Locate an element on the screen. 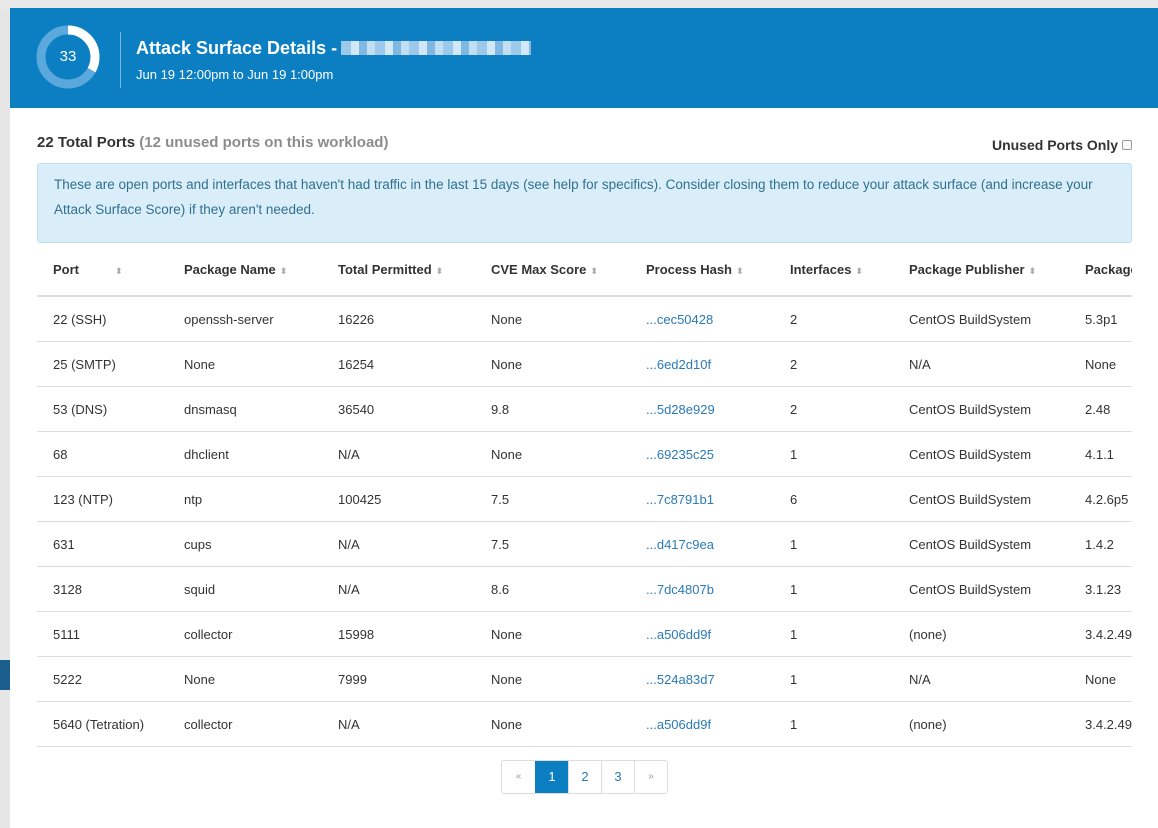 Image resolution: width=1158 pixels, height=828 pixels. unused-ports-note: (12 unused ports on this workload) is located at coordinates (264, 142).